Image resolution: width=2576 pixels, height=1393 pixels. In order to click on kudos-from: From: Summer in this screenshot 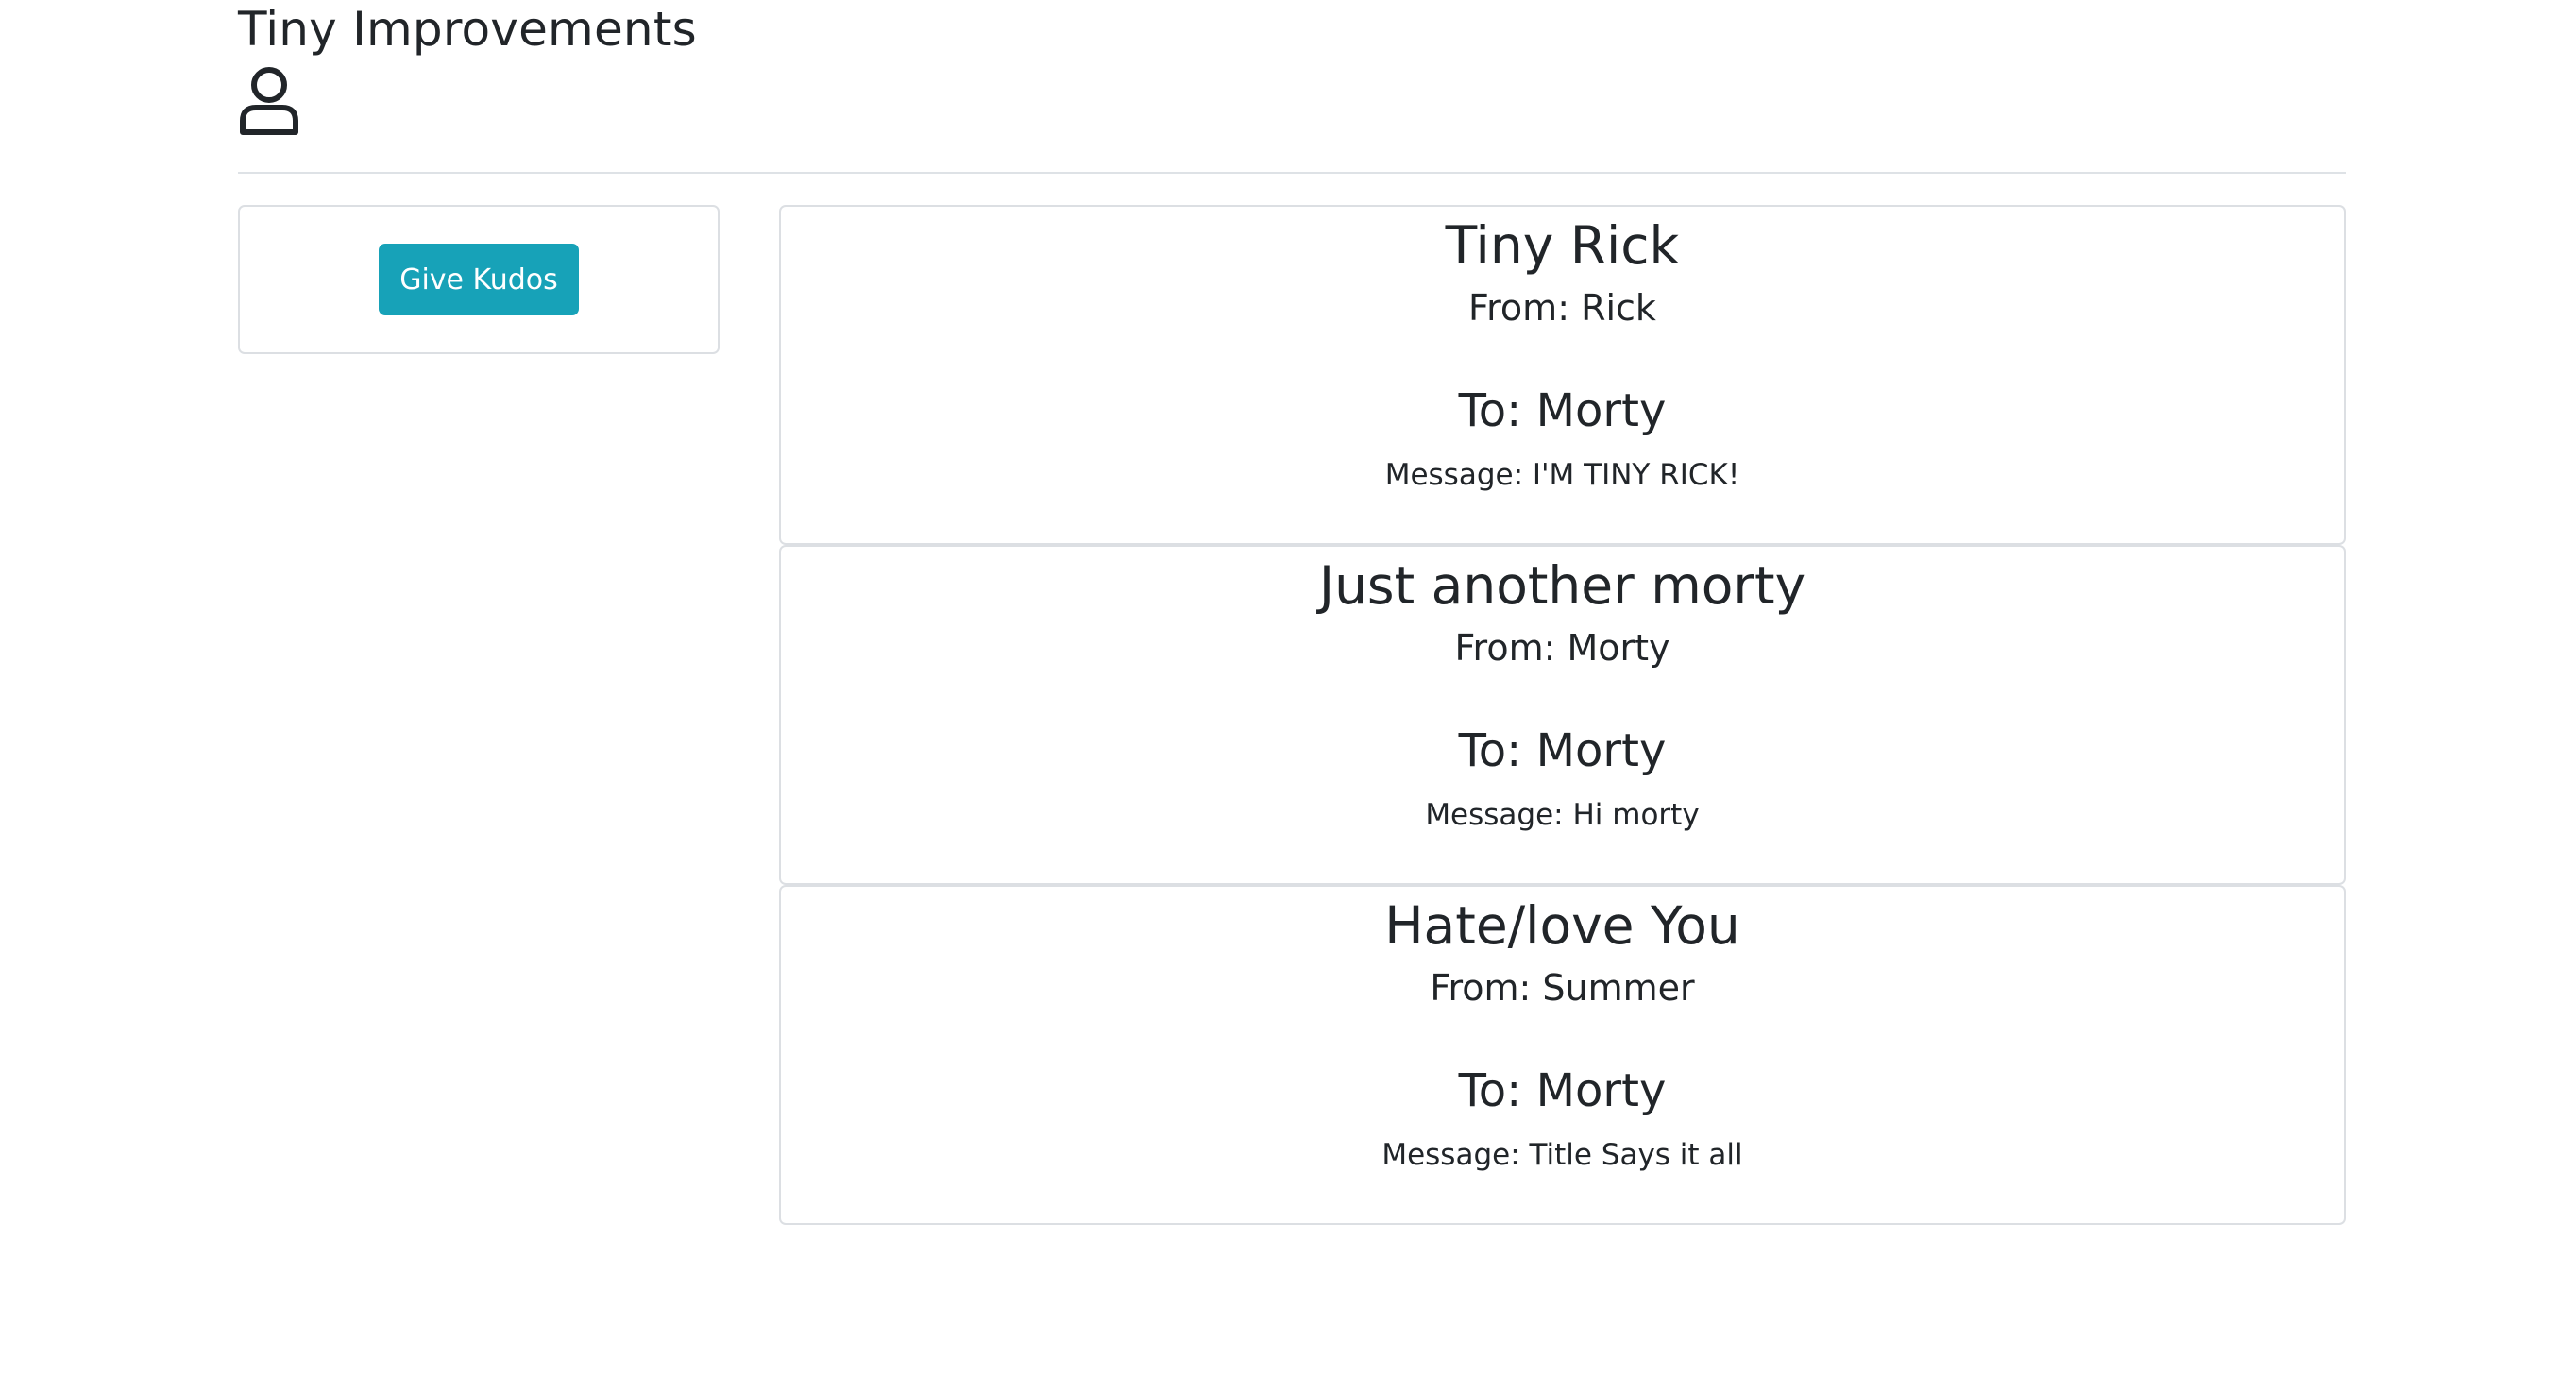, I will do `click(1562, 988)`.